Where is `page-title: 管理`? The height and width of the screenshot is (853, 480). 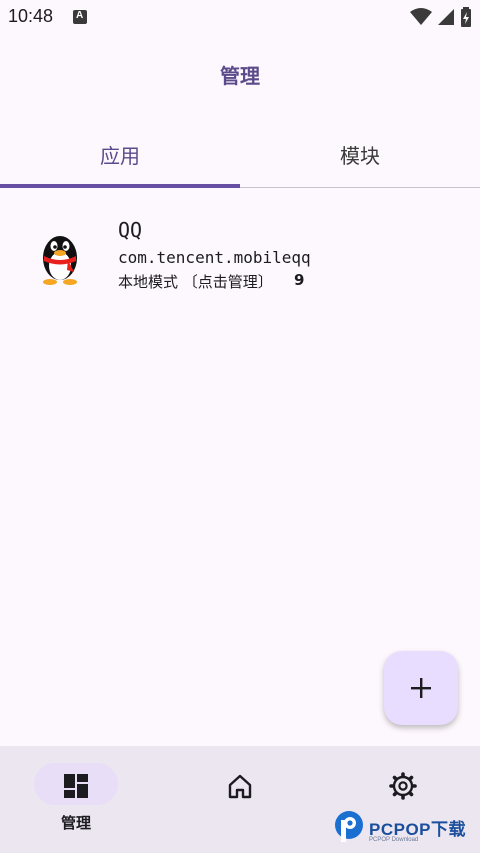 page-title: 管理 is located at coordinates (240, 76).